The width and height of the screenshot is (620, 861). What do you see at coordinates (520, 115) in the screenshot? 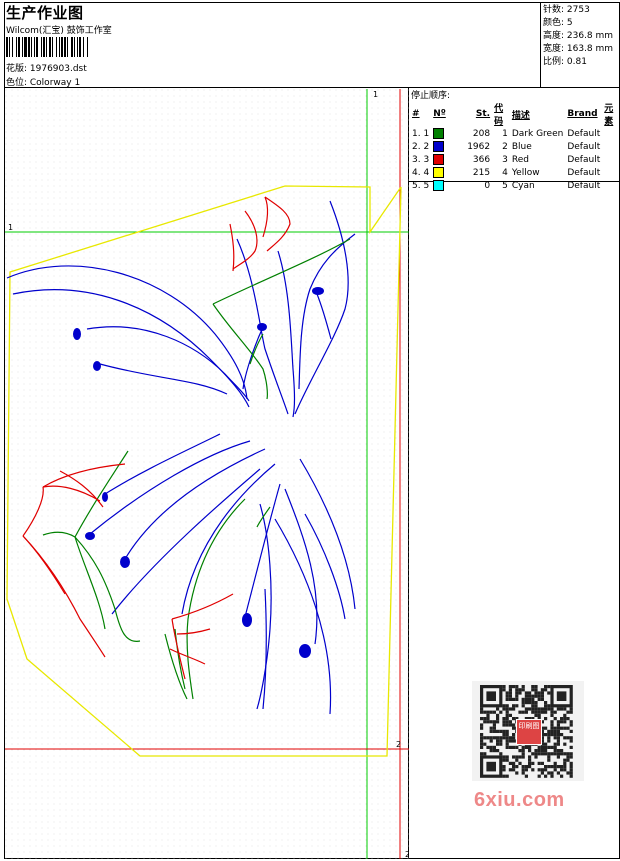
I see `col-desc: 描述` at bounding box center [520, 115].